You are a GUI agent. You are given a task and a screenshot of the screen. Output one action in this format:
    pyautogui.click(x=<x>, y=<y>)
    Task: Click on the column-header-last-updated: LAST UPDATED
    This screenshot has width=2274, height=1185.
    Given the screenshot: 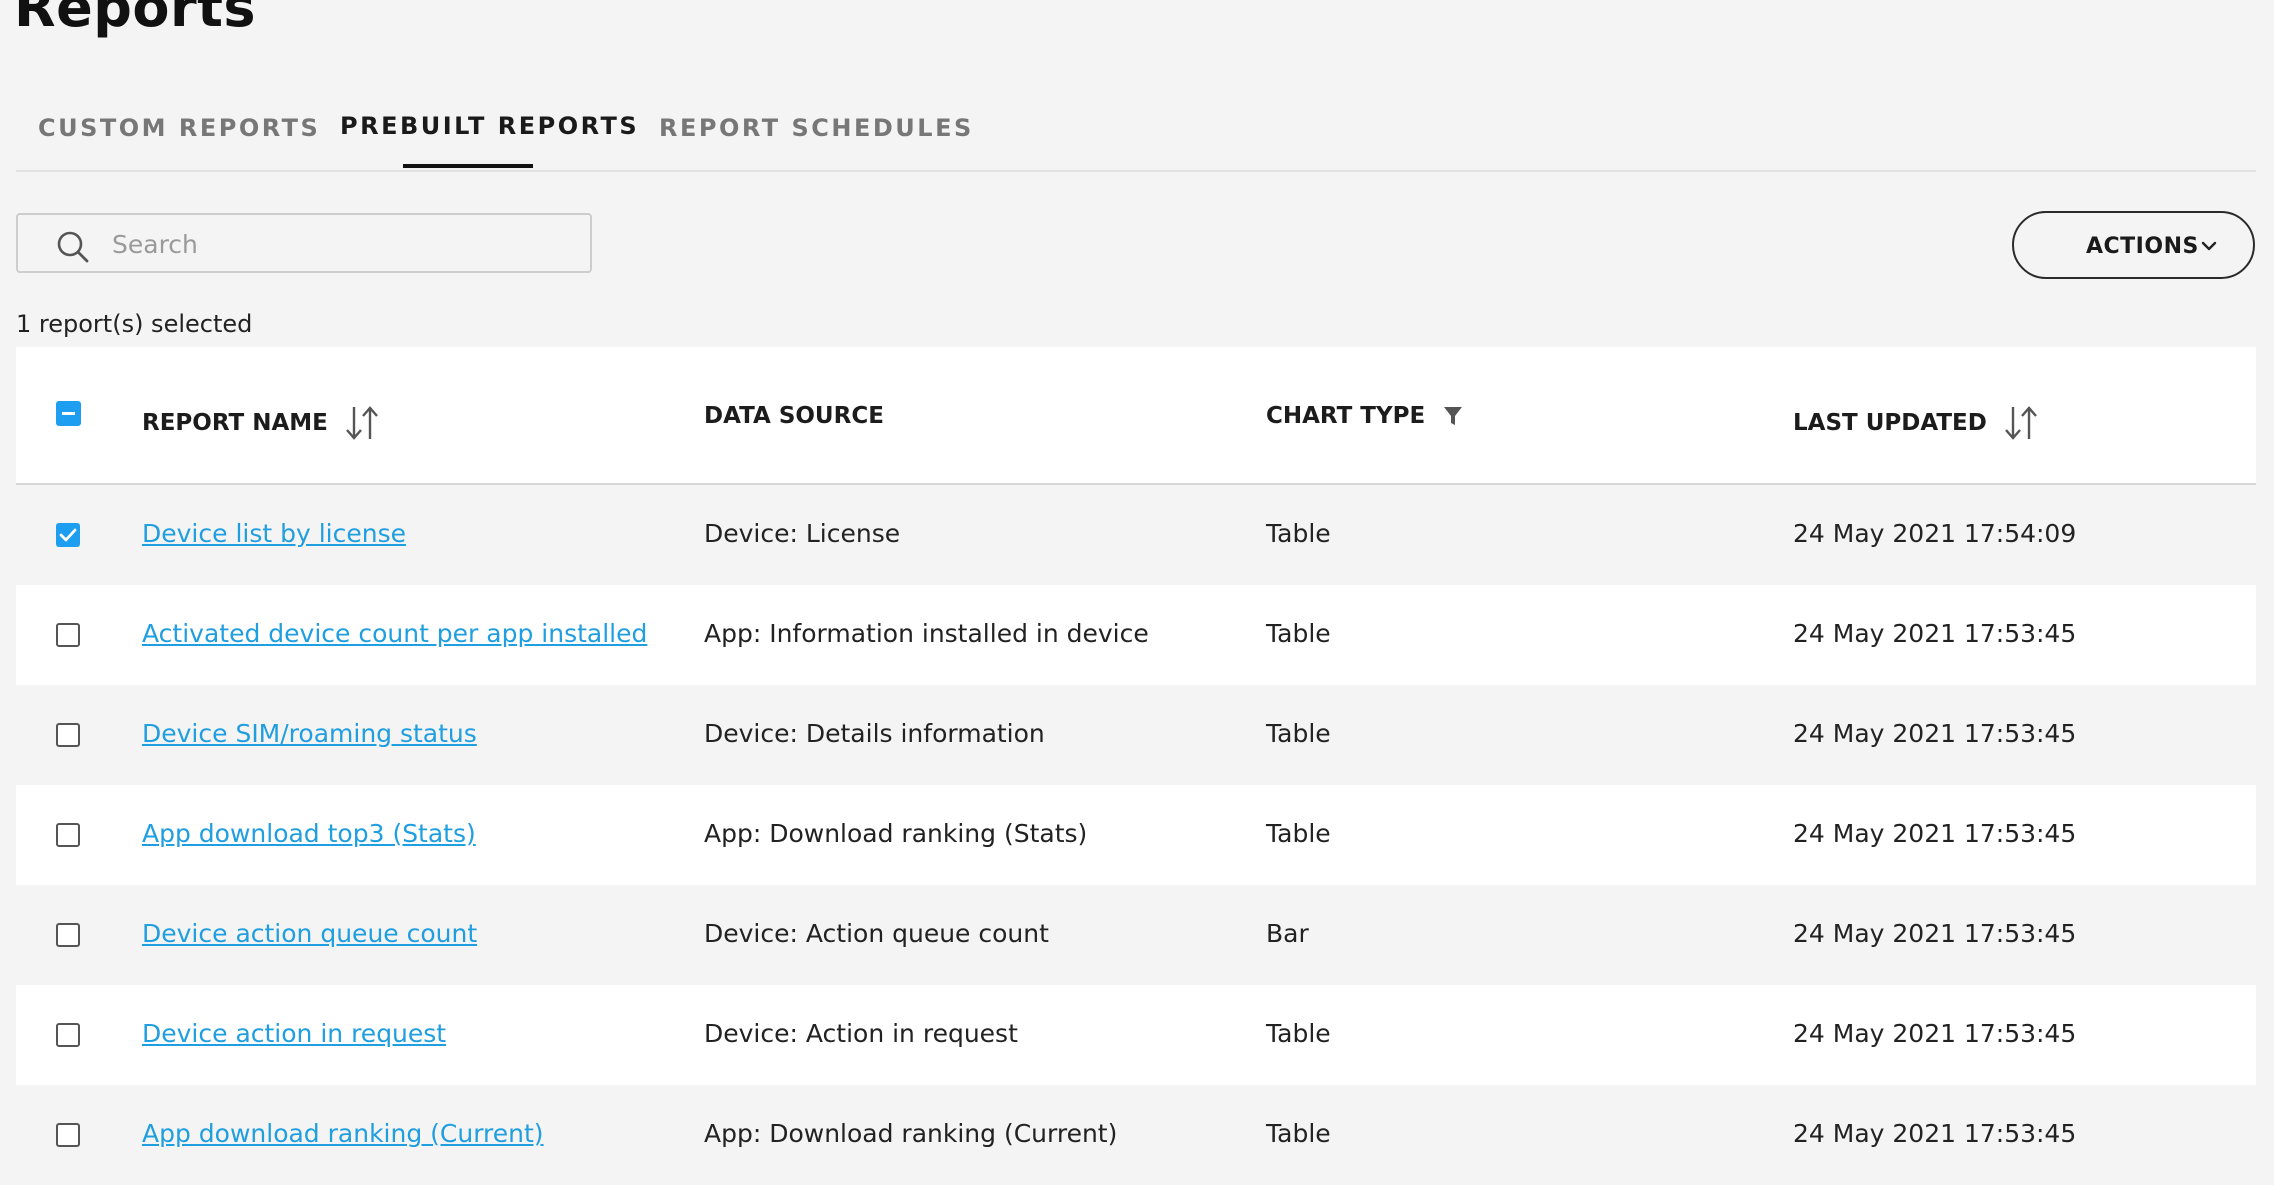 What is the action you would take?
    pyautogui.click(x=1917, y=423)
    